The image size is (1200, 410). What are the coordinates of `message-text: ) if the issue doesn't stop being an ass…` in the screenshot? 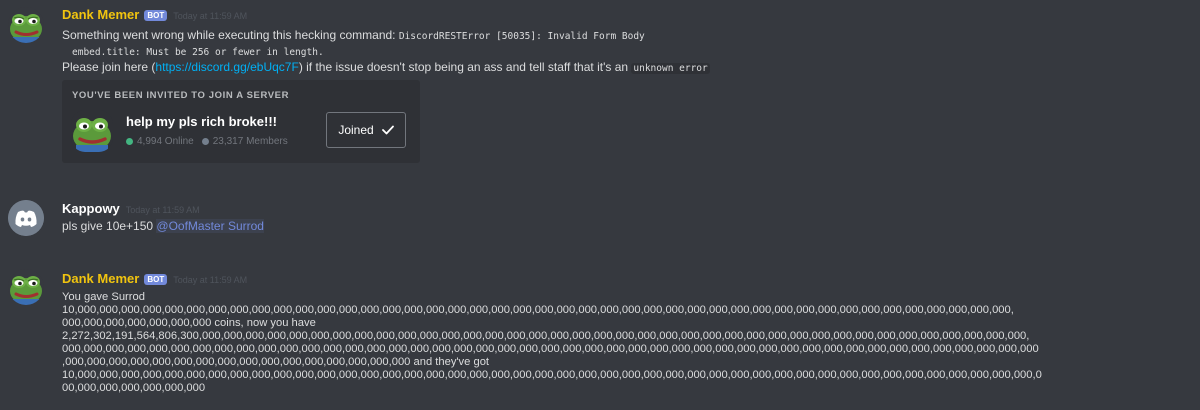 It's located at (465, 67).